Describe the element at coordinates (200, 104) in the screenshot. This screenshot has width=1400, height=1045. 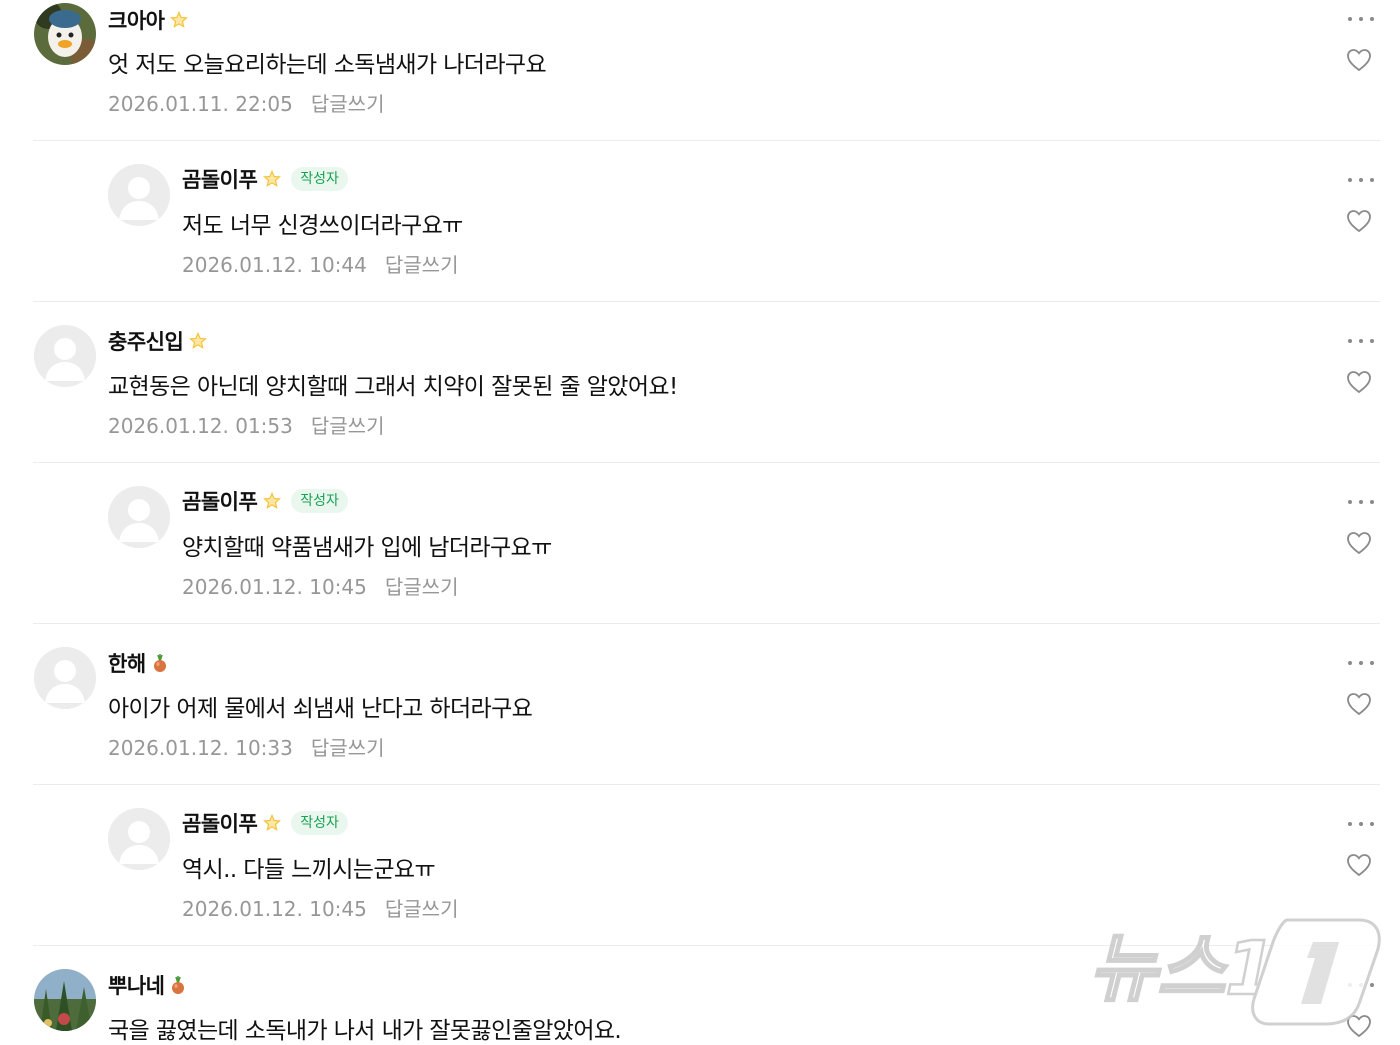
I see `comment-date: 2026.01.11. 22:05` at that location.